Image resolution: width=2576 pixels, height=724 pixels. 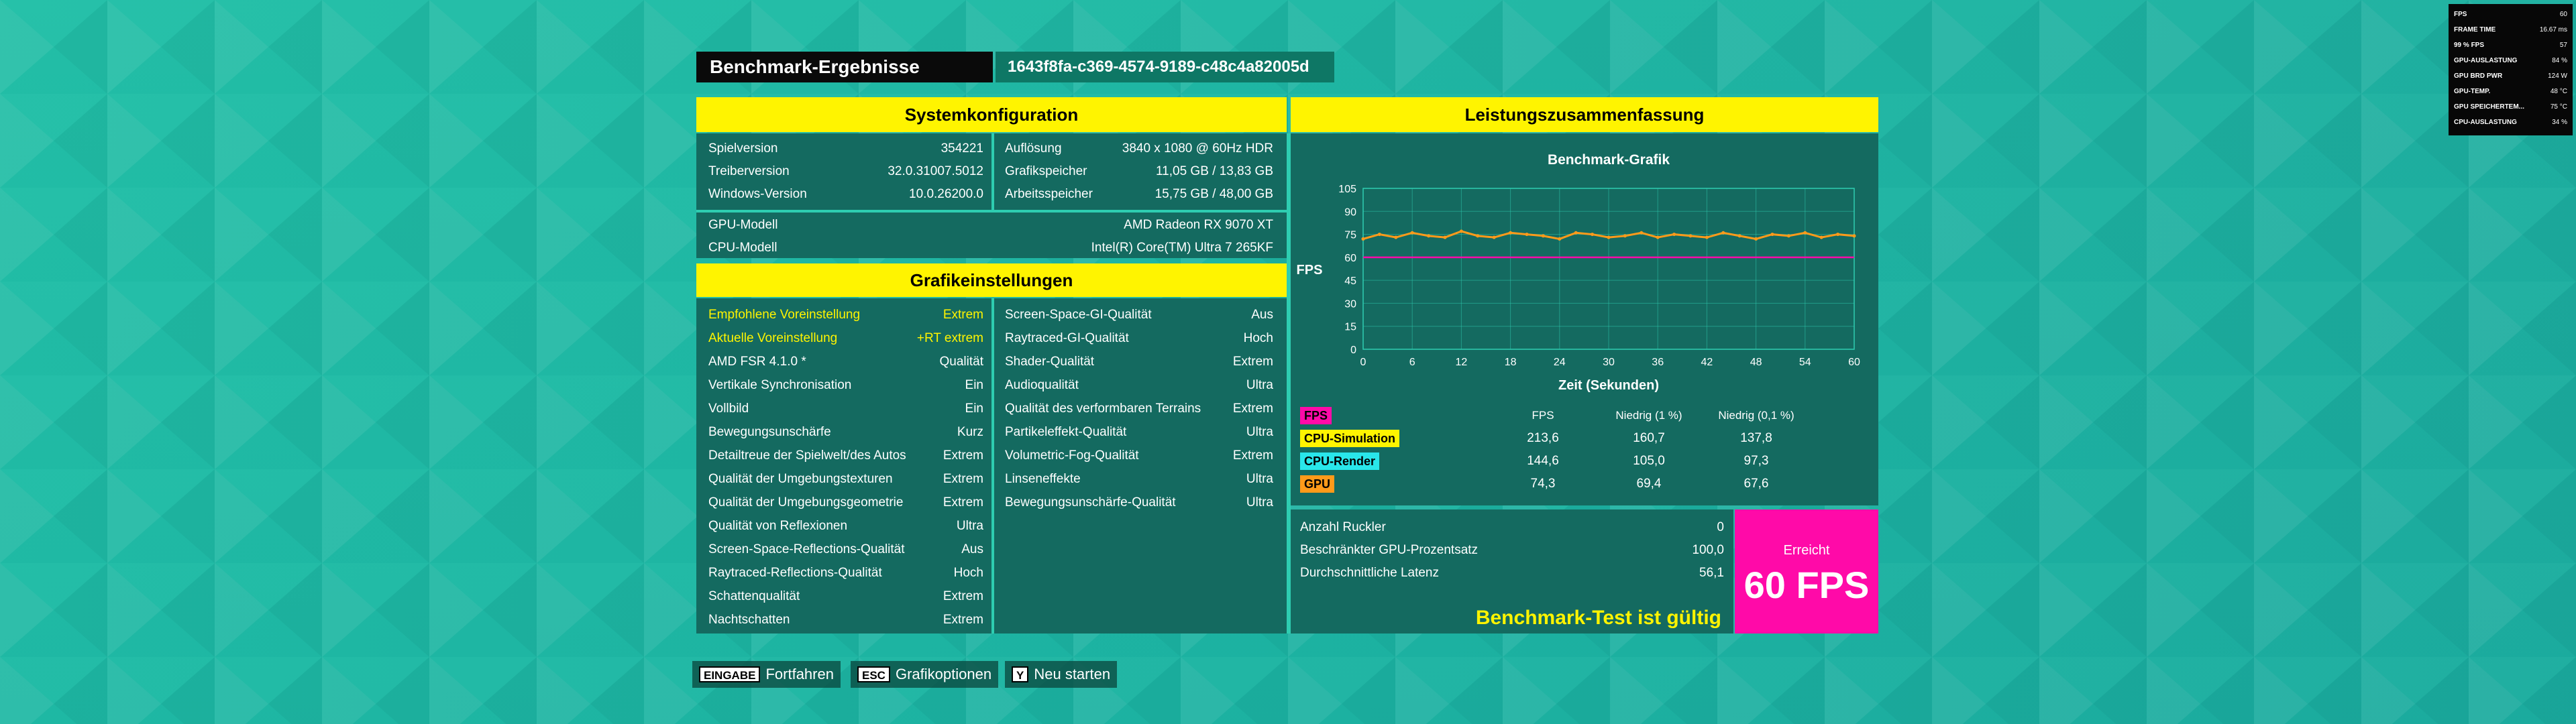 I want to click on setting-label: Shader-Qualität, so click(x=1050, y=362).